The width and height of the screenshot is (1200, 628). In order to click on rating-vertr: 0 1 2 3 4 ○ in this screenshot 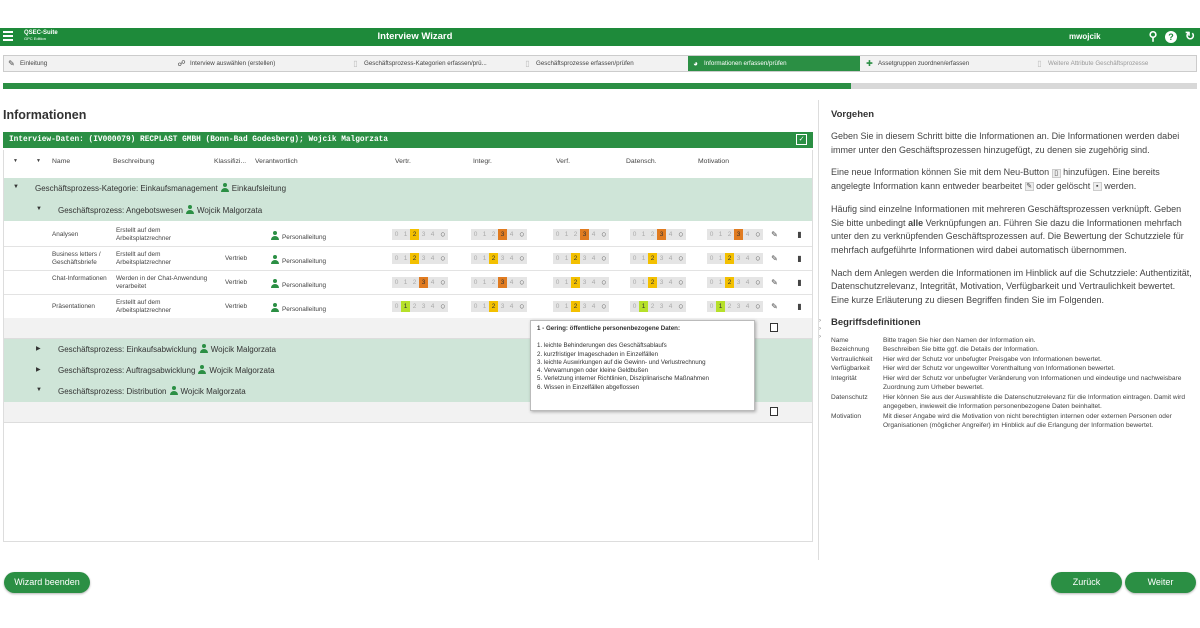, I will do `click(420, 234)`.